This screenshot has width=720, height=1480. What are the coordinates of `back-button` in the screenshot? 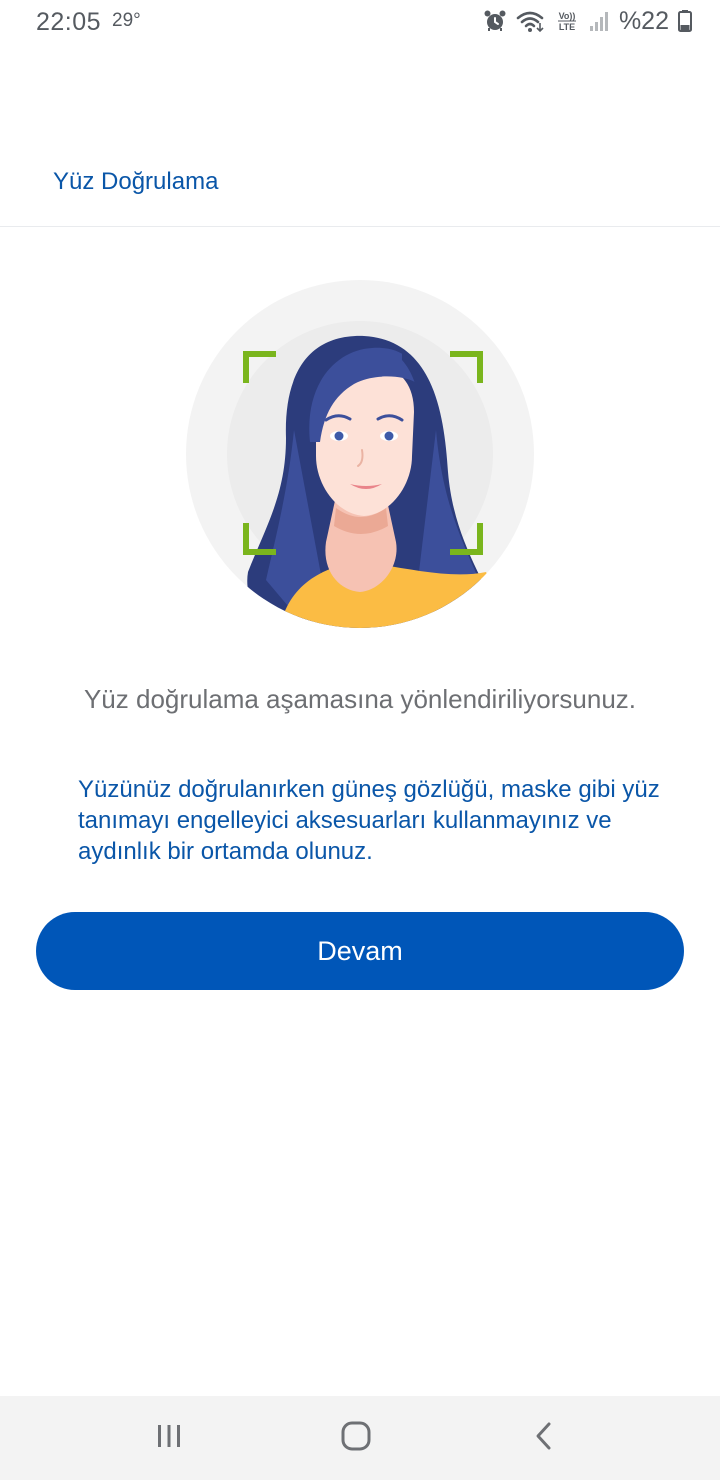 It's located at (544, 1438).